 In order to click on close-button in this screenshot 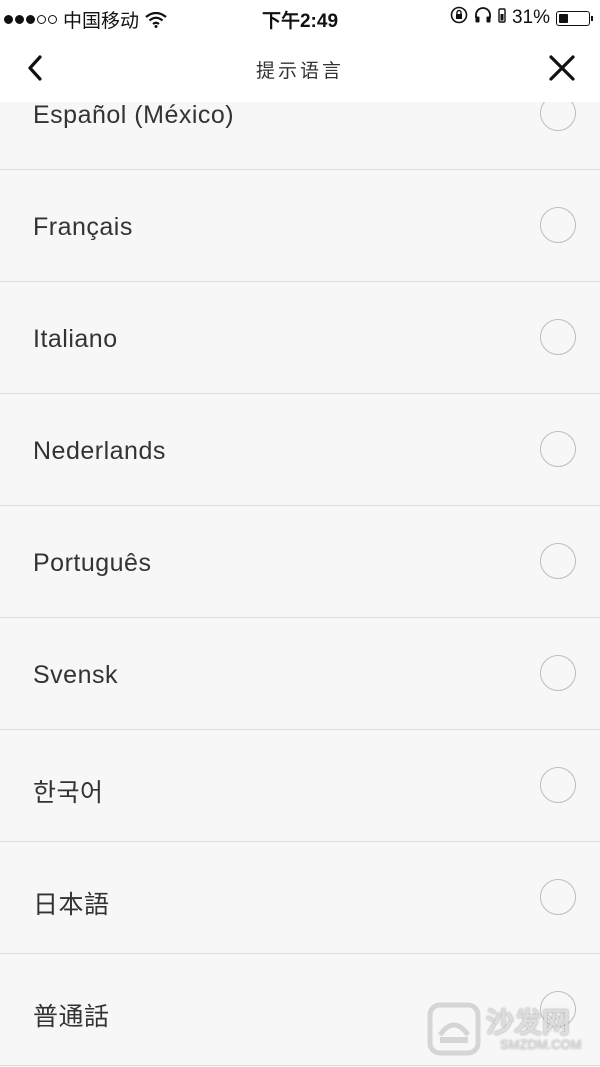, I will do `click(562, 68)`.